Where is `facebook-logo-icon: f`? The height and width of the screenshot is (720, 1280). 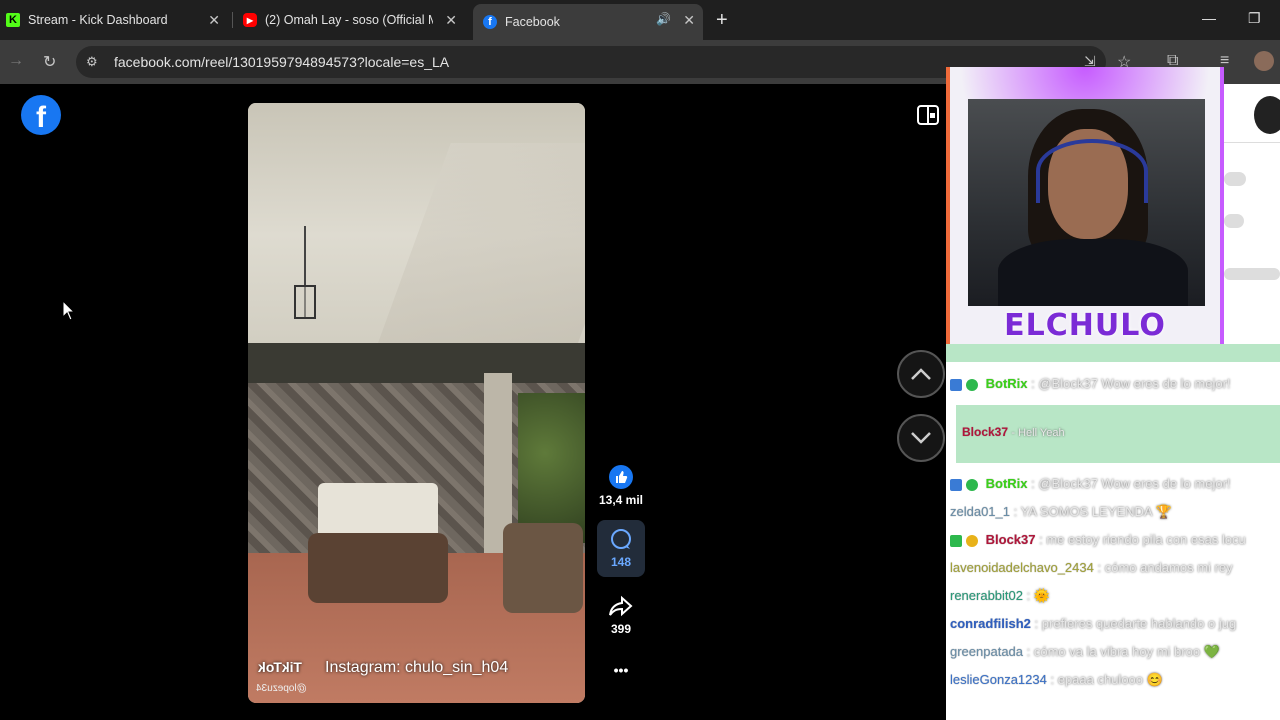
facebook-logo-icon: f is located at coordinates (41, 115).